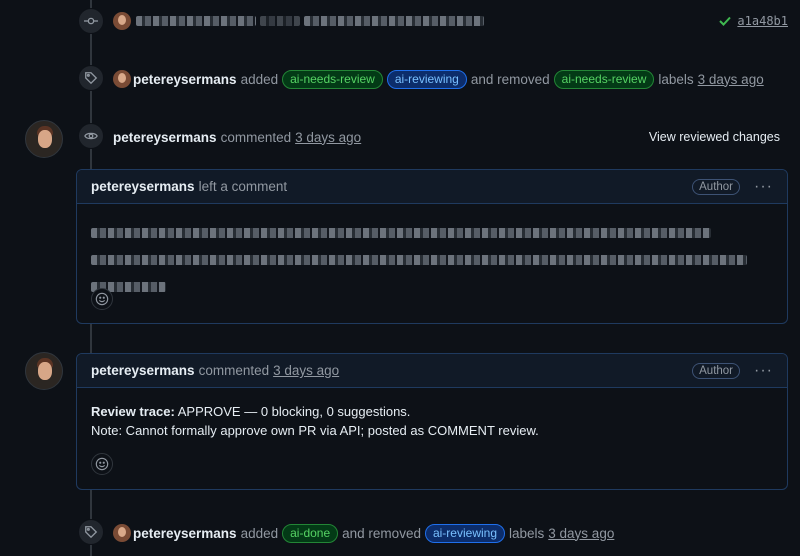 The width and height of the screenshot is (800, 556). What do you see at coordinates (714, 137) in the screenshot?
I see `view-reviewed-changes-link: View reviewed changes` at bounding box center [714, 137].